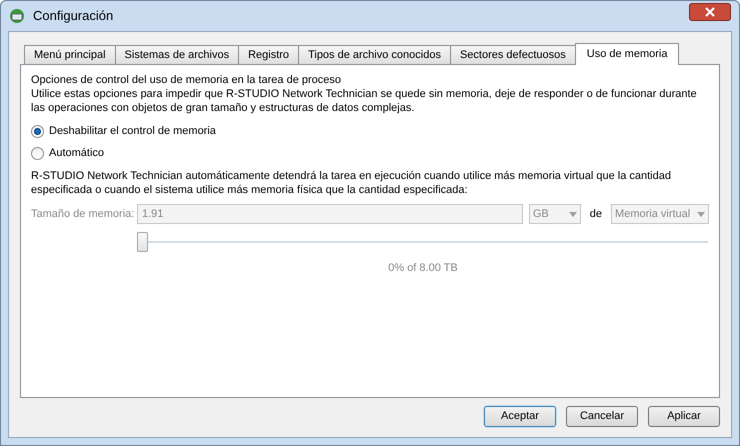 This screenshot has width=740, height=446. Describe the element at coordinates (364, 101) in the screenshot. I see `description-text: Utilice estas opciones para impedir que R-STUDIO Network Technician se quede sin memoria, deje de responder o de funcionar durante las operaciones con objetos de gran tamaño y estructuras de datos complejas.` at that location.